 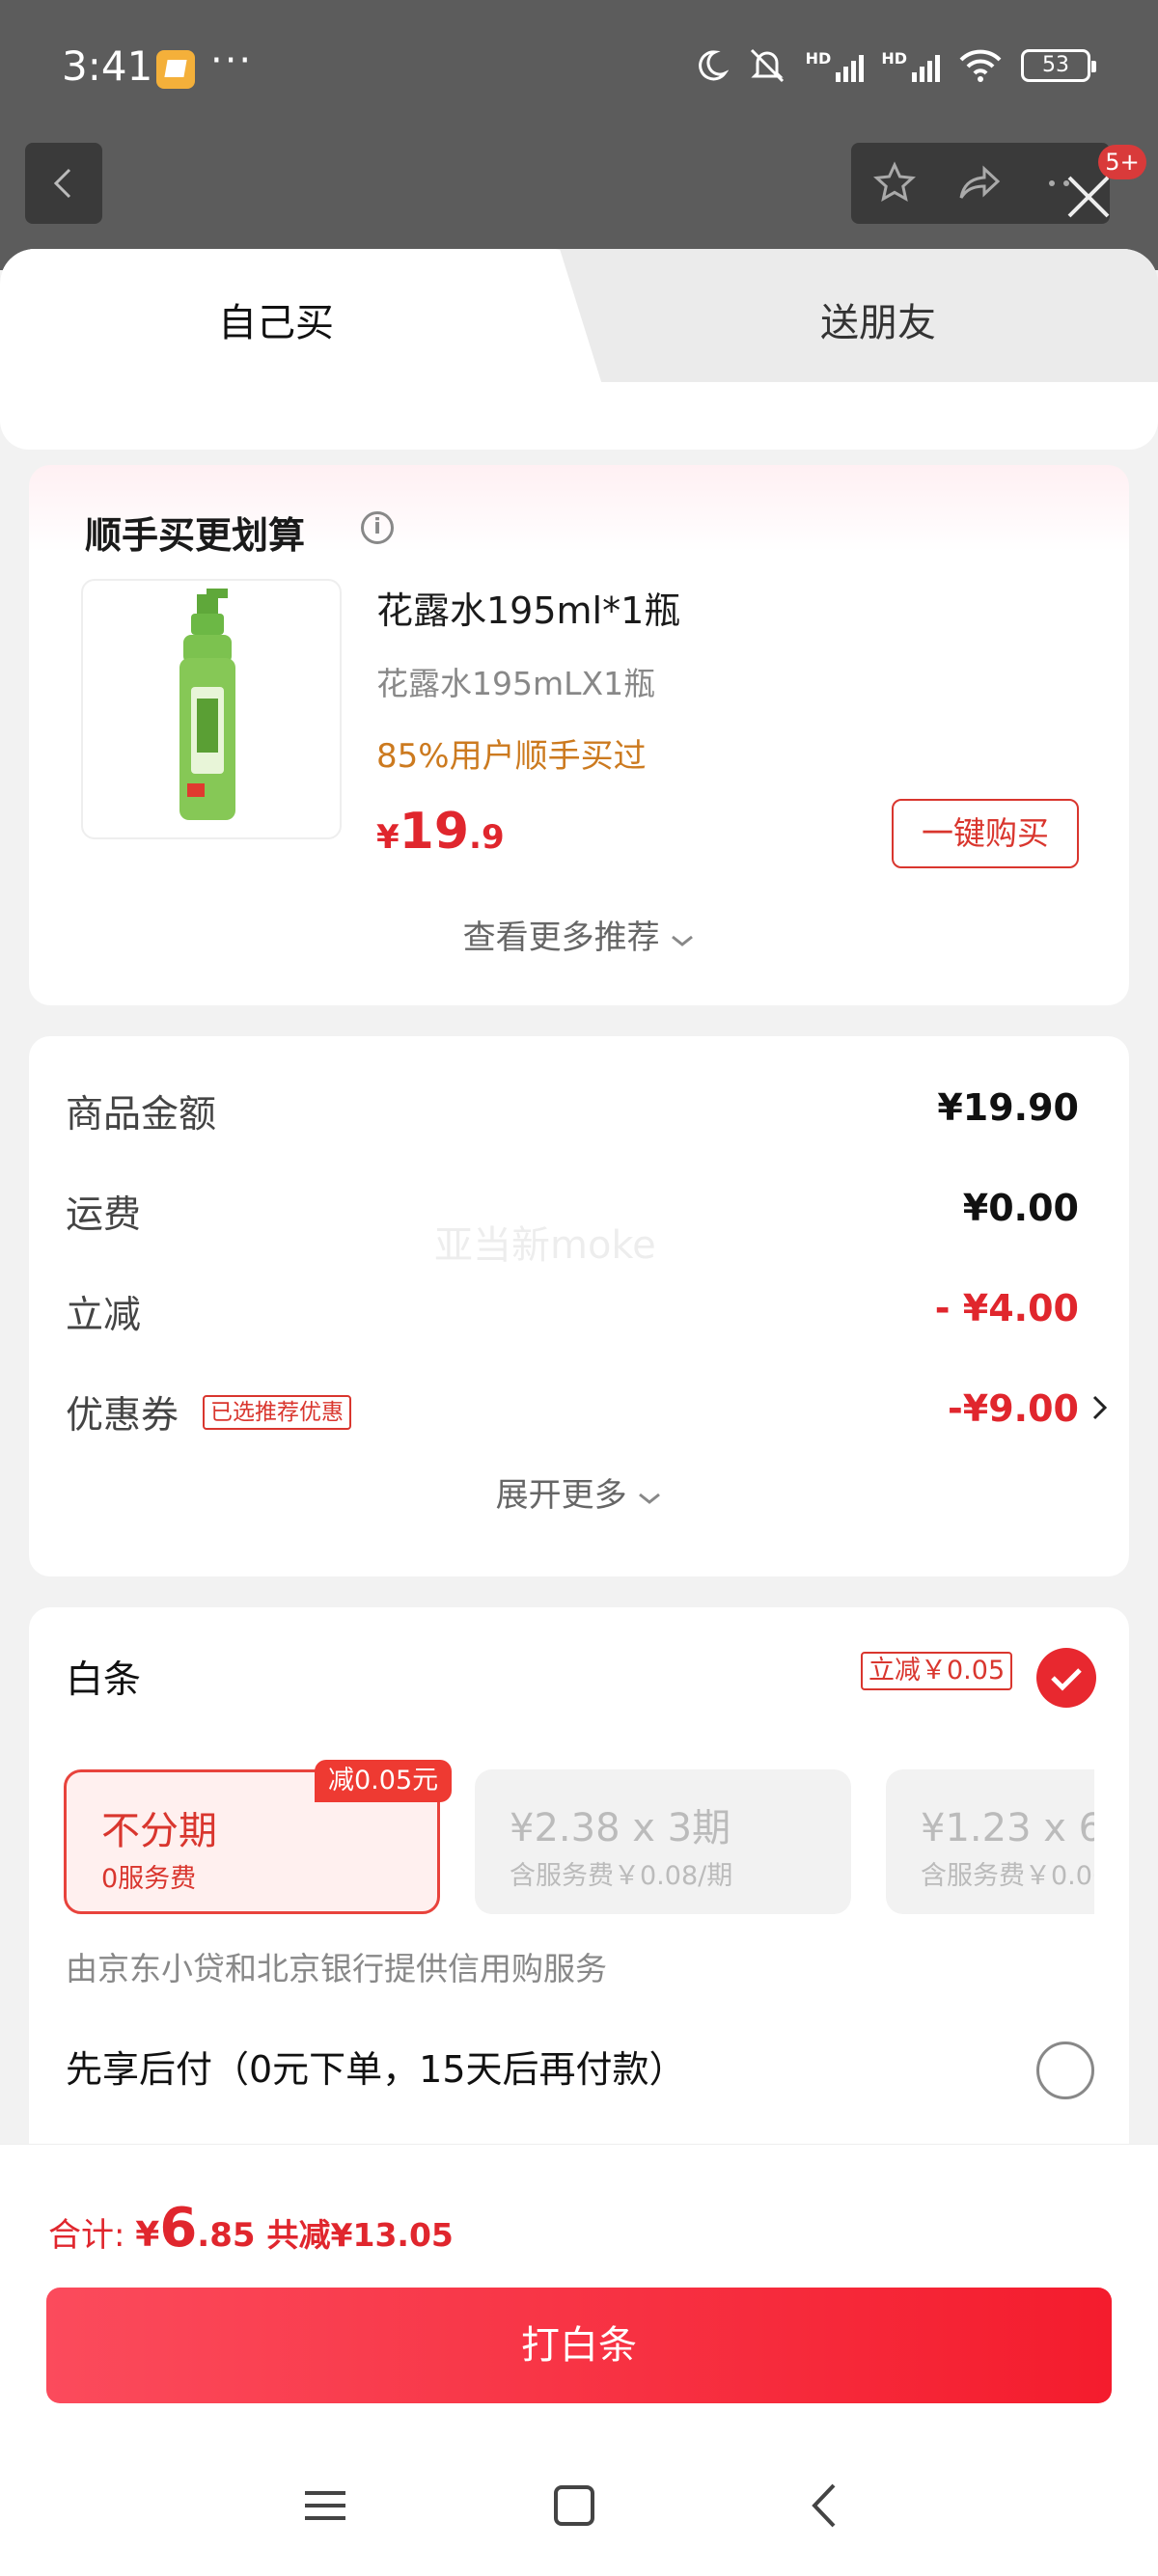 I want to click on tab-panel-top, so click(x=579, y=416).